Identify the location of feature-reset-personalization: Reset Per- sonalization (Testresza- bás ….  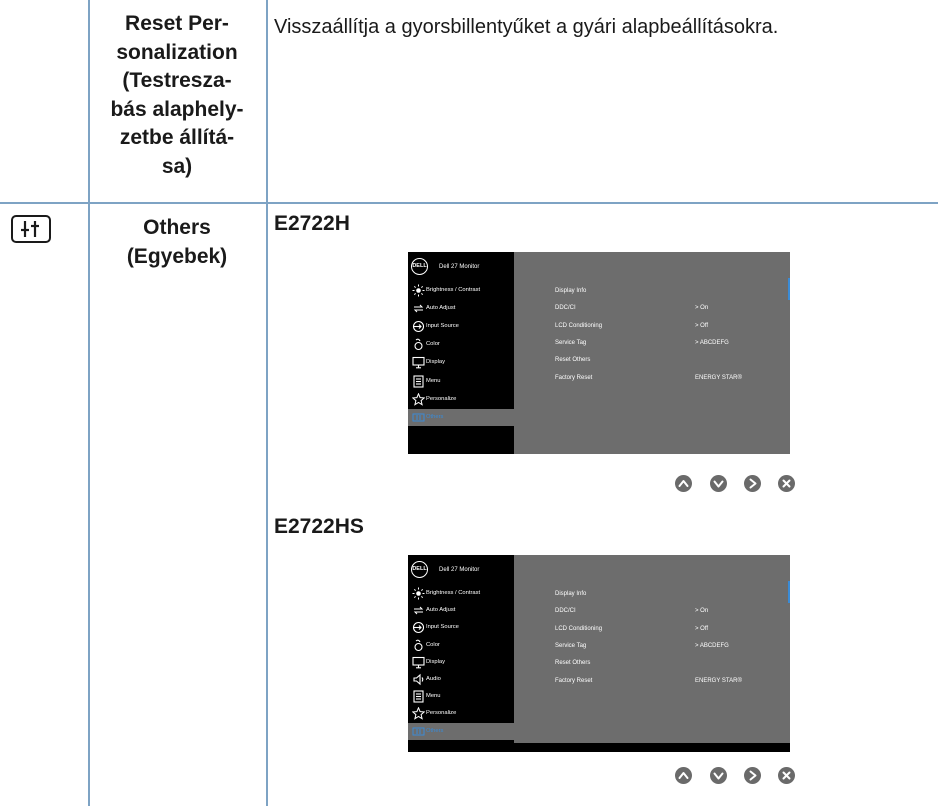
(177, 95).